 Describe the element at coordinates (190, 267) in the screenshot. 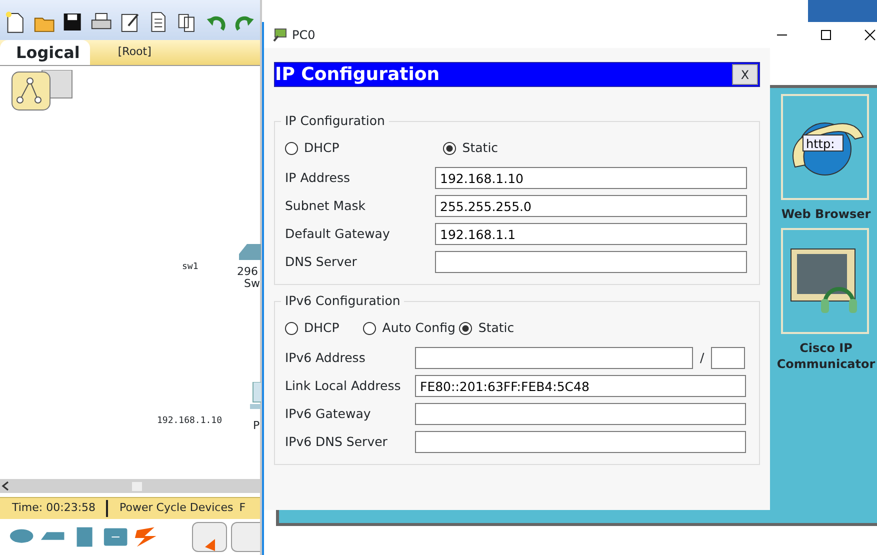

I see `device-label: sw1` at that location.